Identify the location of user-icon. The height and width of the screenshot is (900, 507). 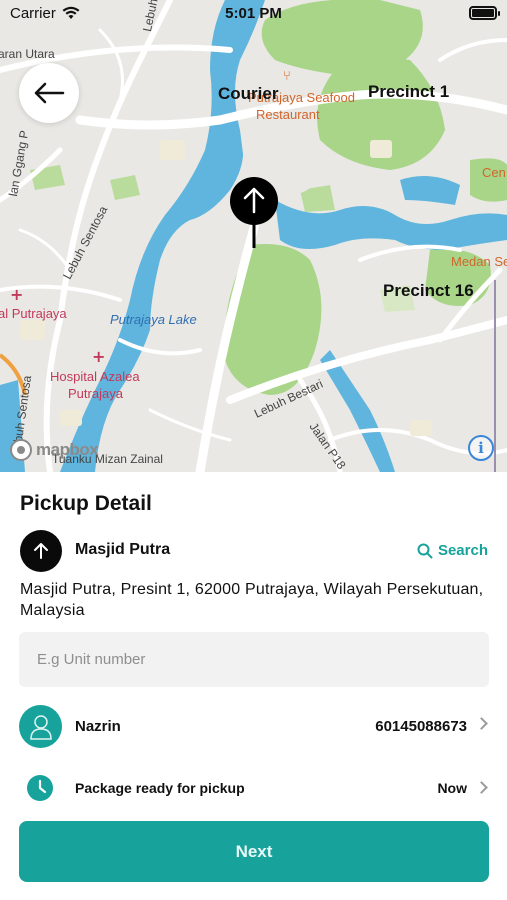
(40, 727).